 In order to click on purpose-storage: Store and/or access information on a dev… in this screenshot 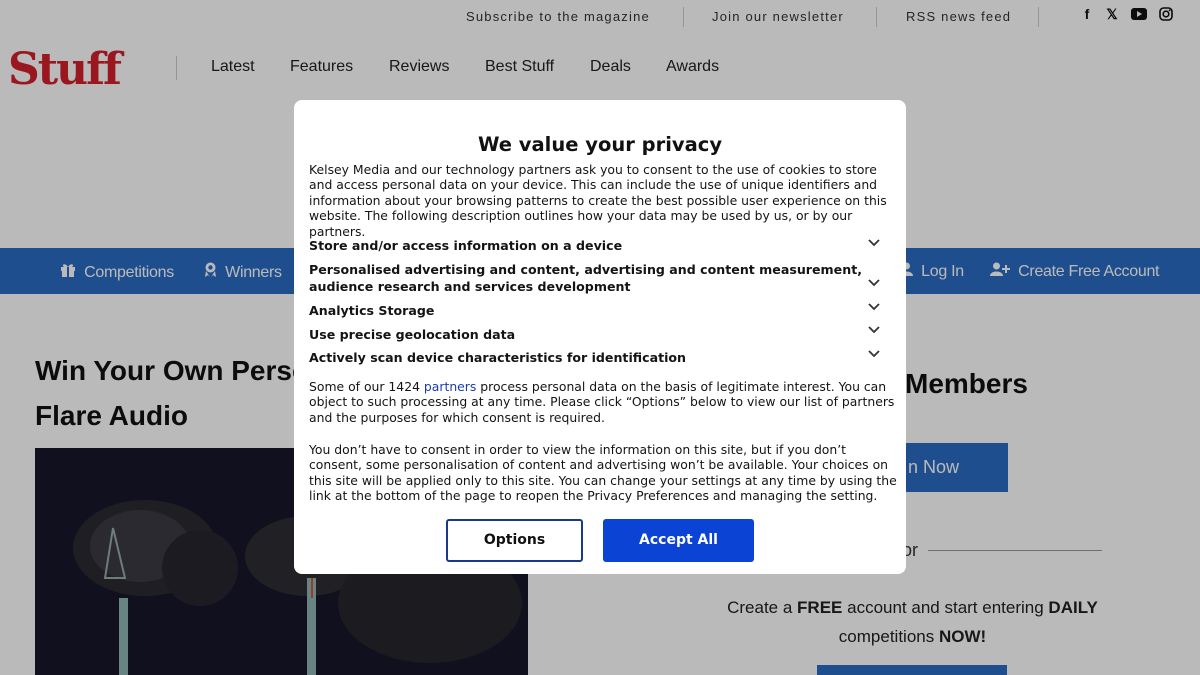, I will do `click(589, 245)`.